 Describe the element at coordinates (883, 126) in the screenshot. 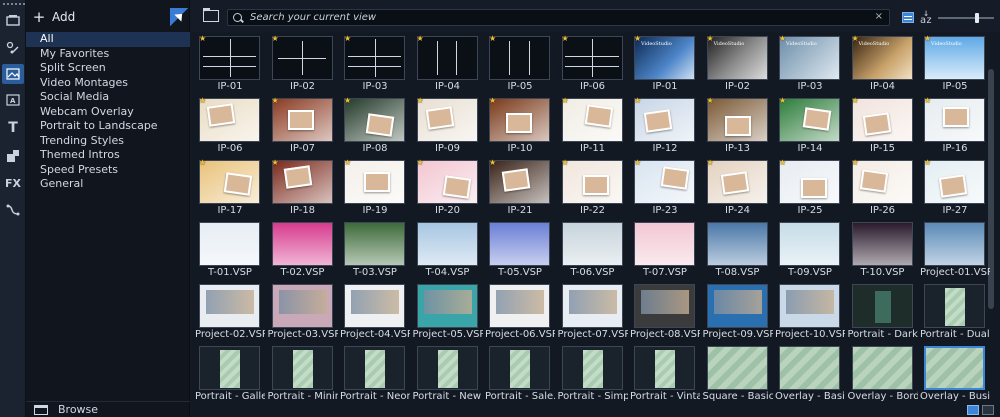

I see `template-tile: ★ IP-15` at that location.